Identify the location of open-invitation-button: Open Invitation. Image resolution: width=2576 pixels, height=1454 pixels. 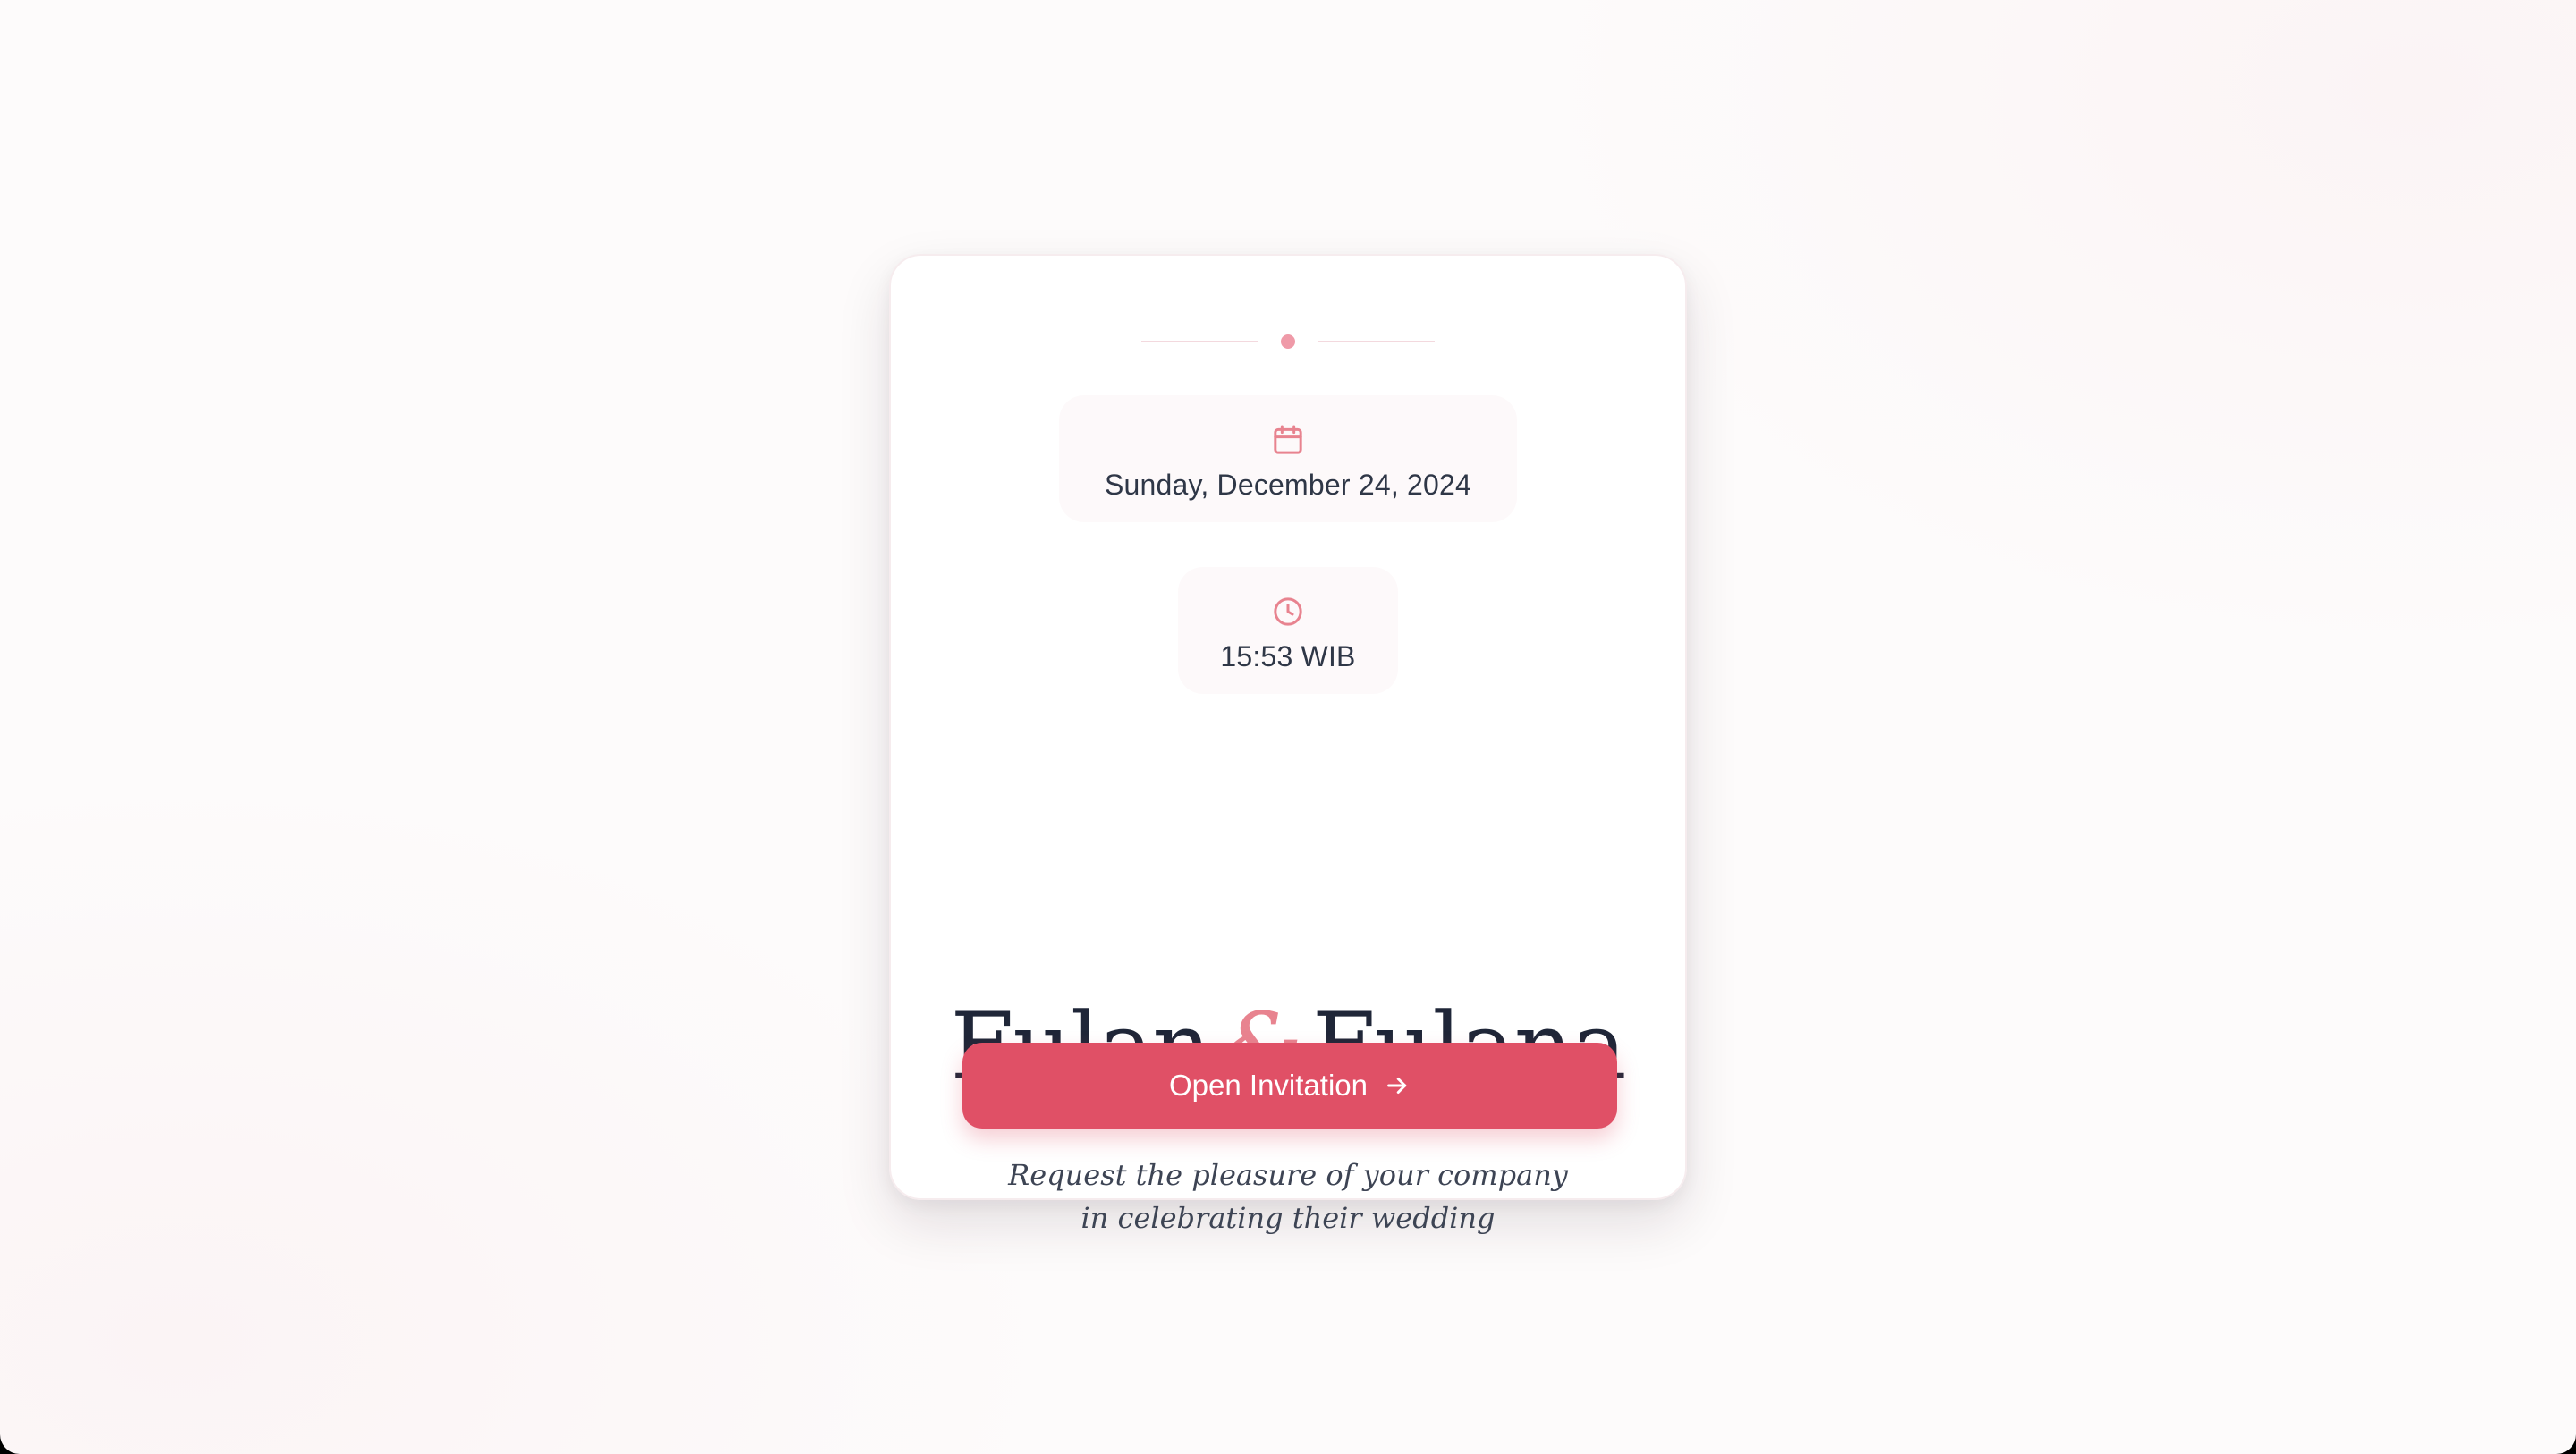
(1289, 1086).